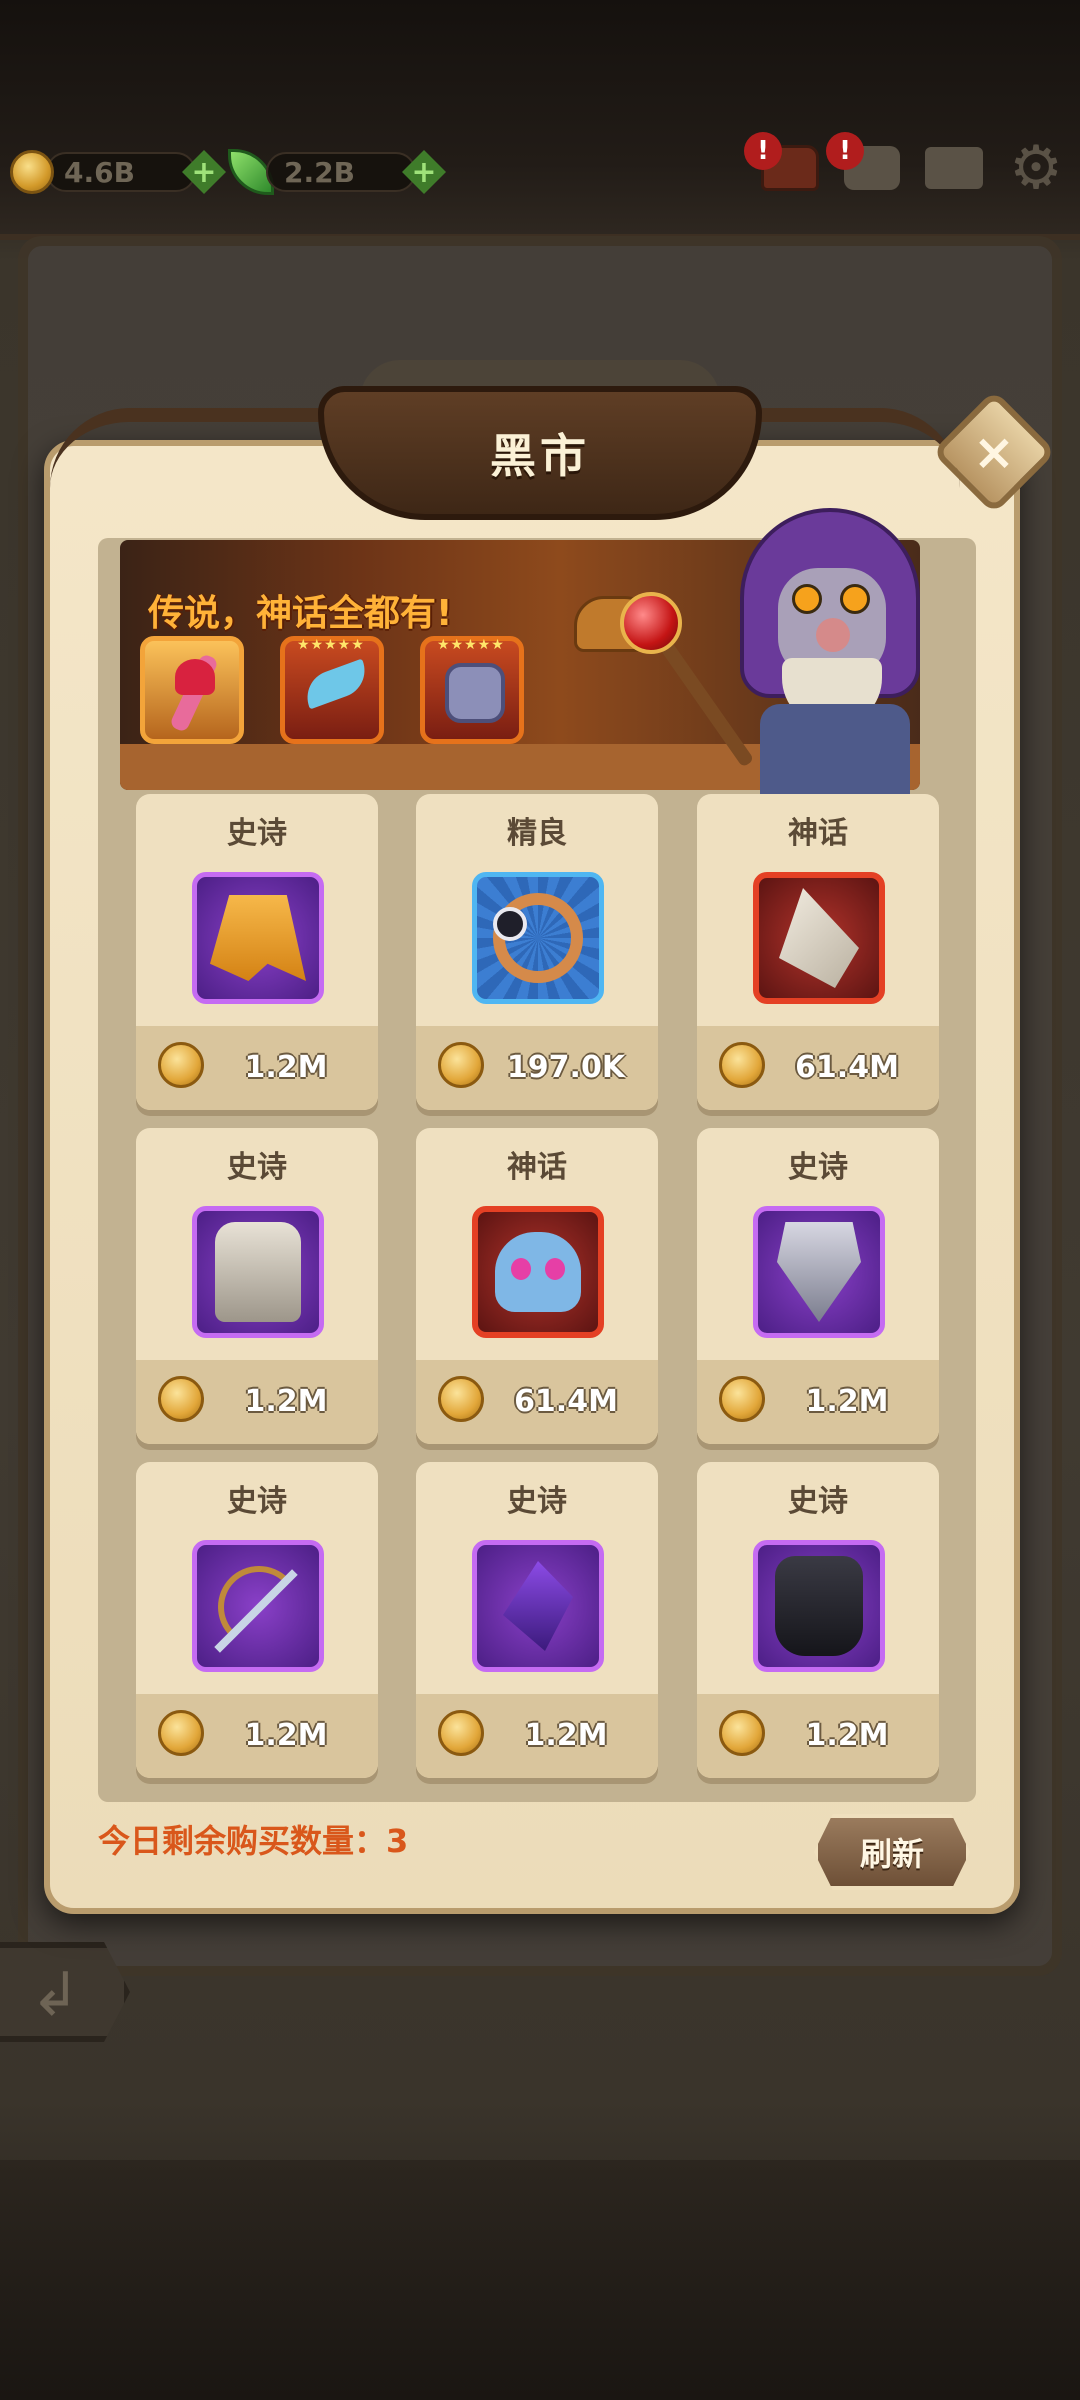 The width and height of the screenshot is (1080, 2400). I want to click on back-button: ↲, so click(65, 1992).